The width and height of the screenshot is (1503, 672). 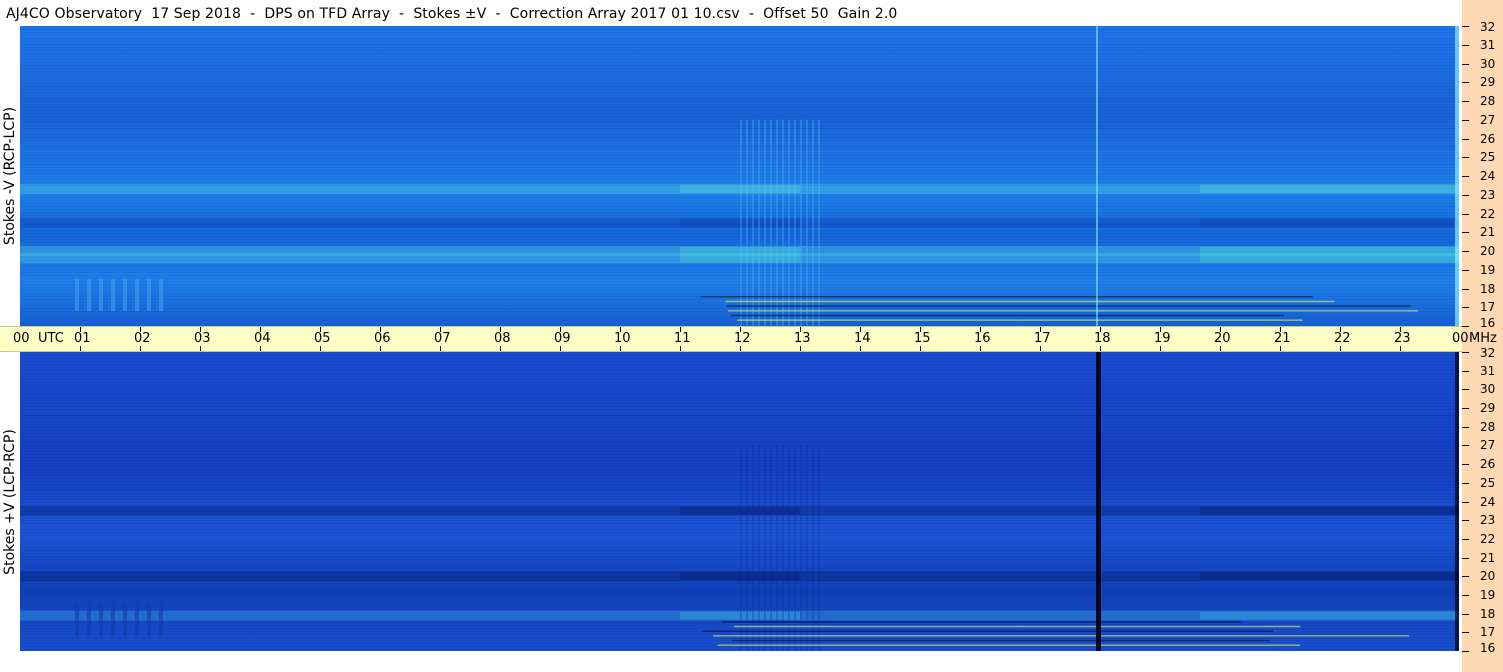 I want to click on upper-freq-label-21: 21, so click(x=1488, y=232).